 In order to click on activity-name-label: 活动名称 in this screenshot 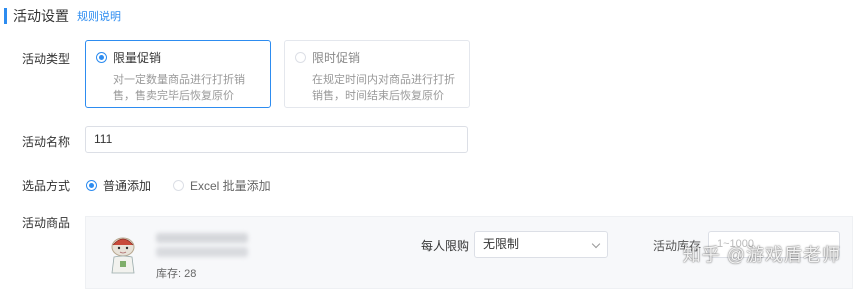, I will do `click(46, 142)`.